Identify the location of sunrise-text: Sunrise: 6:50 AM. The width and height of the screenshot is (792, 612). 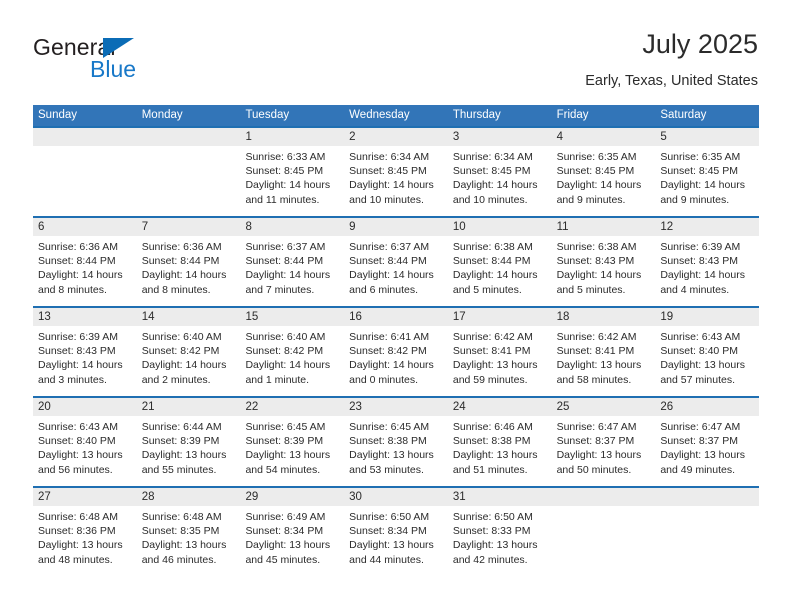
(389, 517).